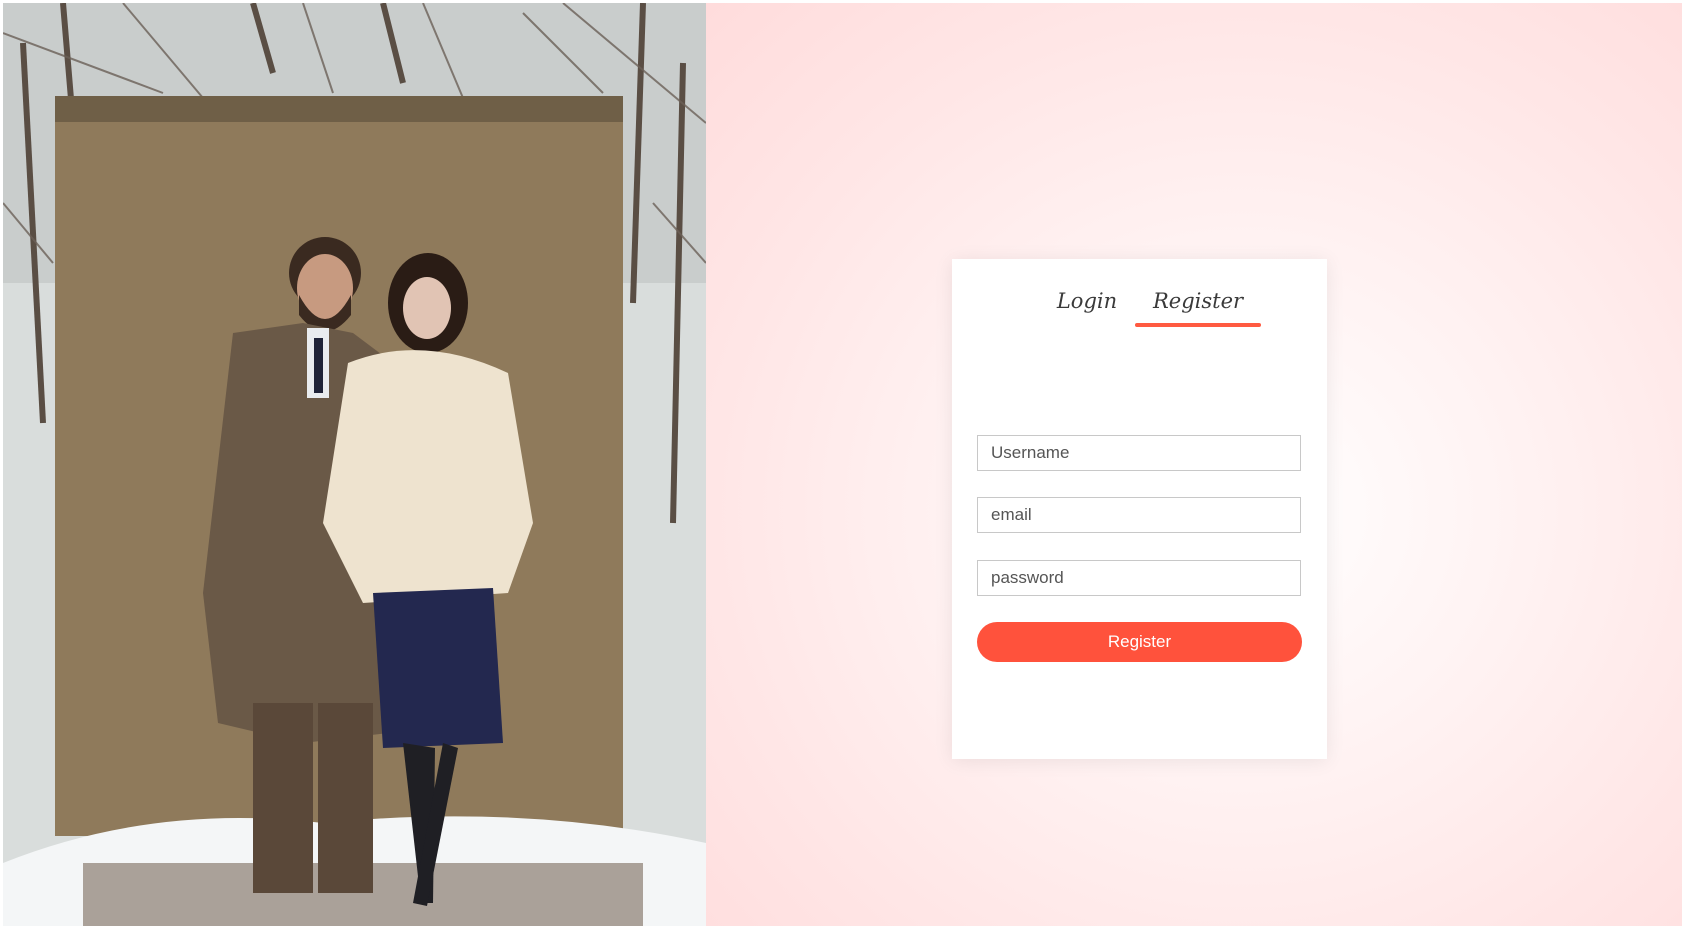 The height and width of the screenshot is (929, 1682). Describe the element at coordinates (1139, 515) in the screenshot. I see `email-input` at that location.